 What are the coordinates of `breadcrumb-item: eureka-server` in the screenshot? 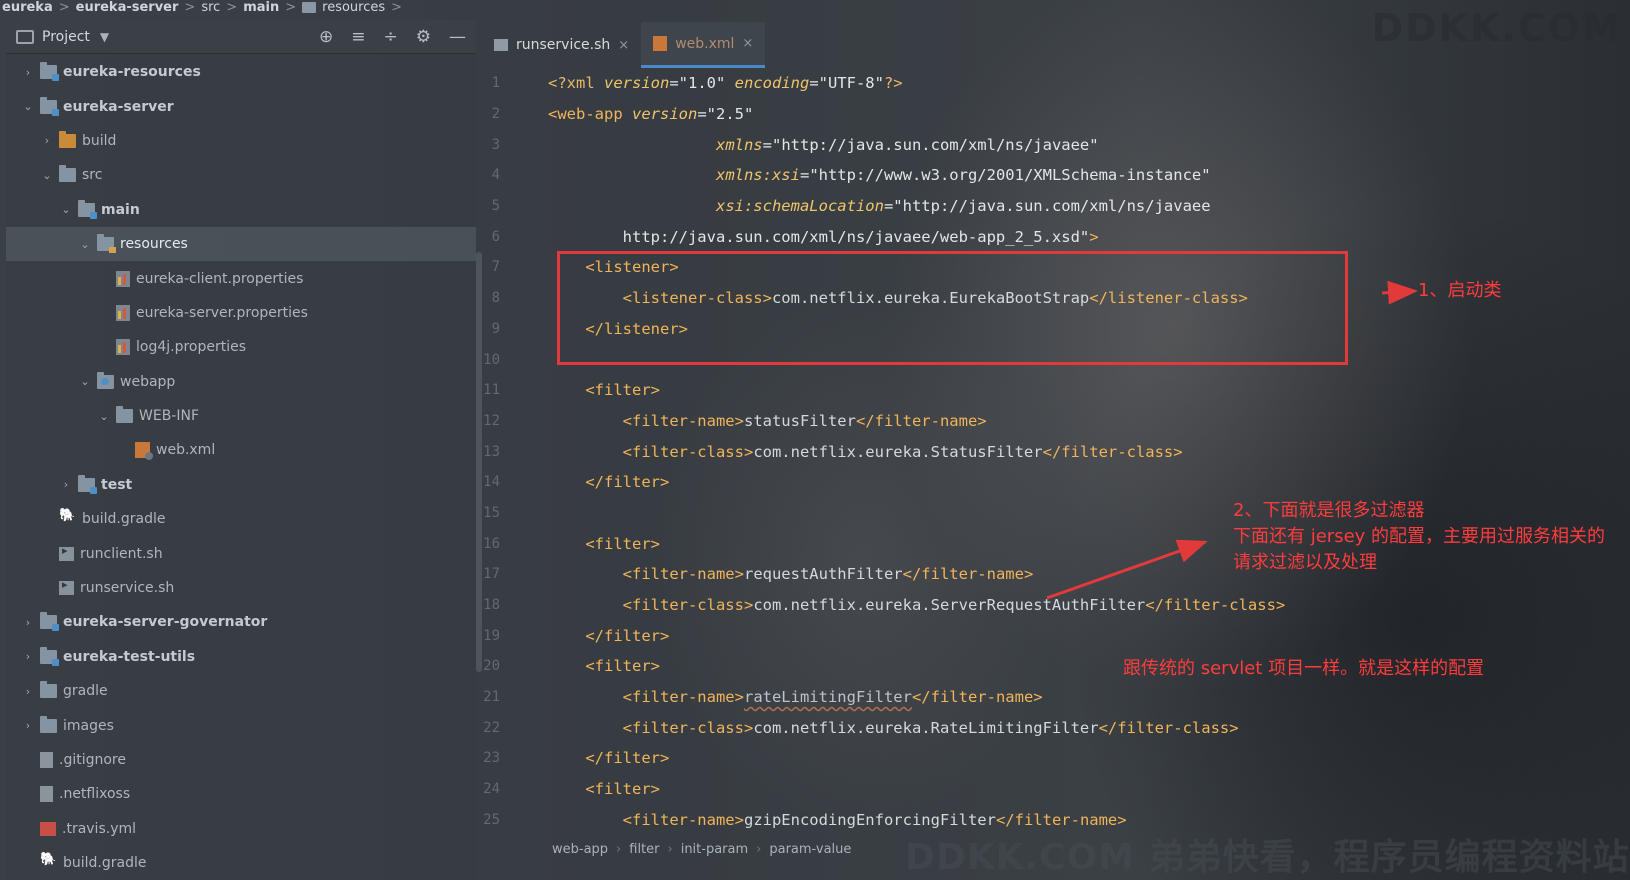 It's located at (127, 7).